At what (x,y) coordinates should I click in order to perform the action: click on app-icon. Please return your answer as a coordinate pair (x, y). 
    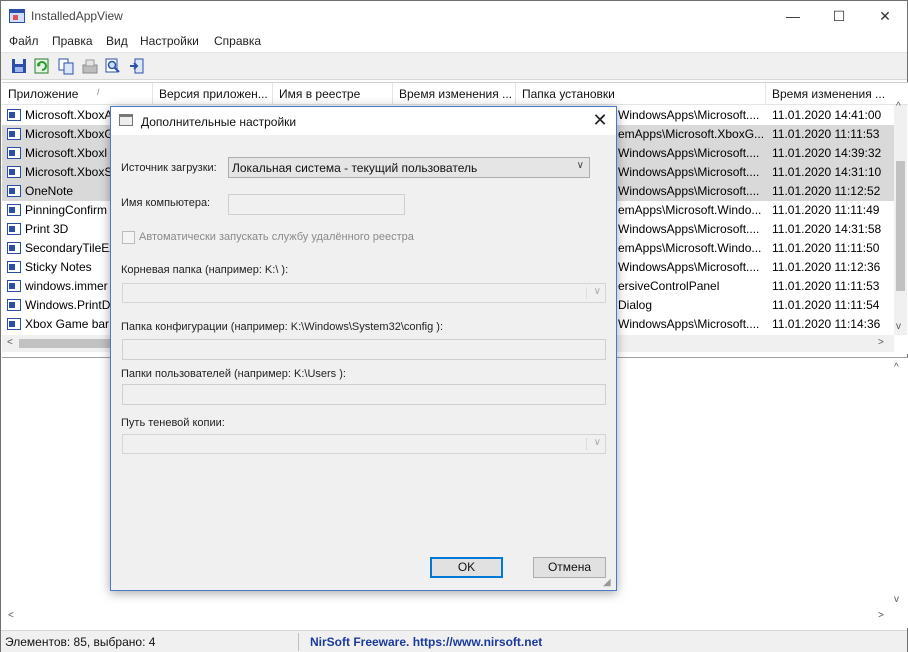
    Looking at the image, I should click on (17, 16).